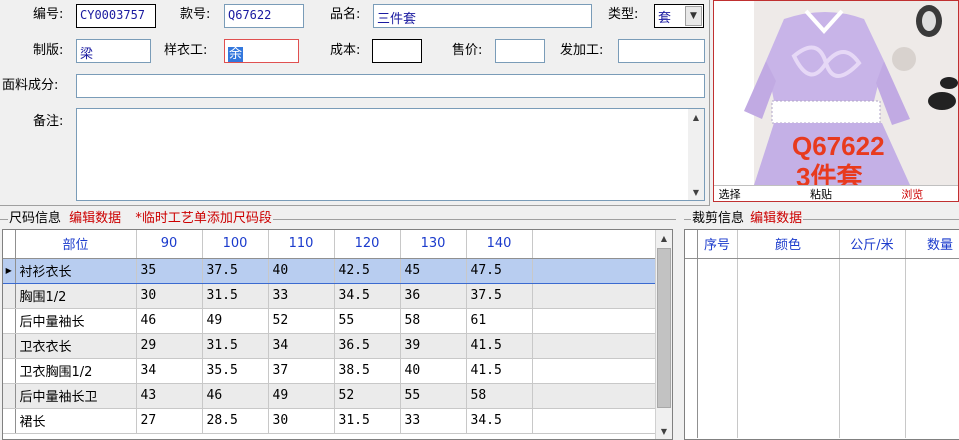 The width and height of the screenshot is (959, 440). I want to click on name-field: 三件套, so click(482, 16).